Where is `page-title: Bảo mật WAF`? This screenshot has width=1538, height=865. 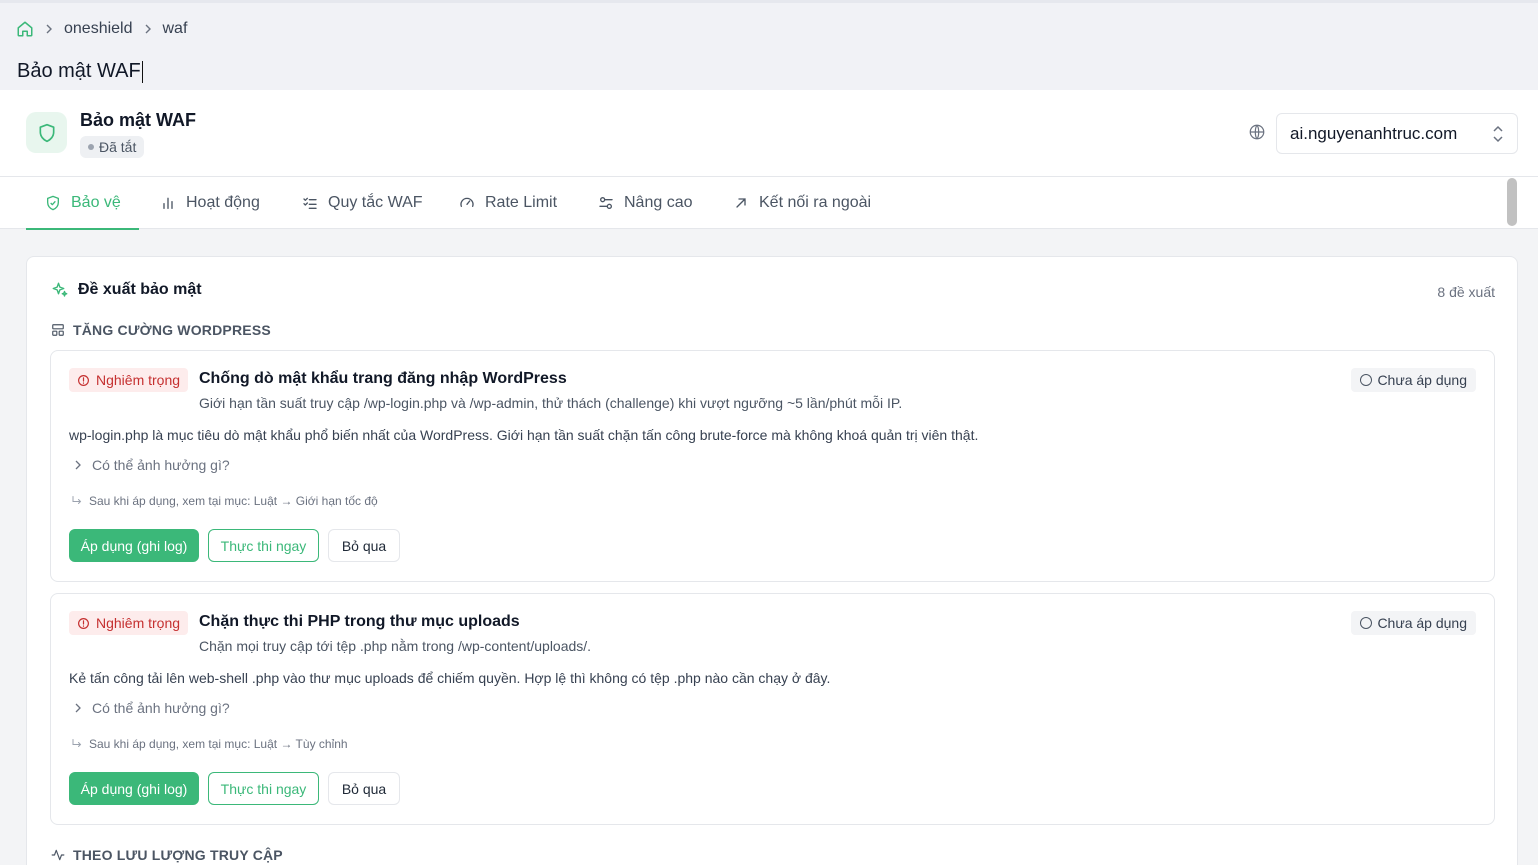 page-title: Bảo mật WAF is located at coordinates (80, 71).